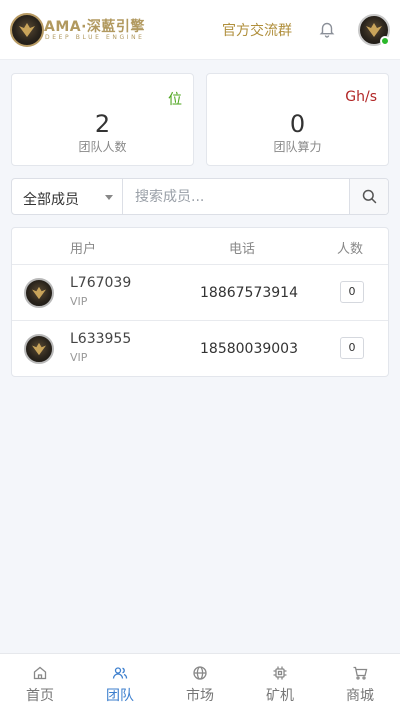  I want to click on nav-item-market: 市场, so click(200, 682).